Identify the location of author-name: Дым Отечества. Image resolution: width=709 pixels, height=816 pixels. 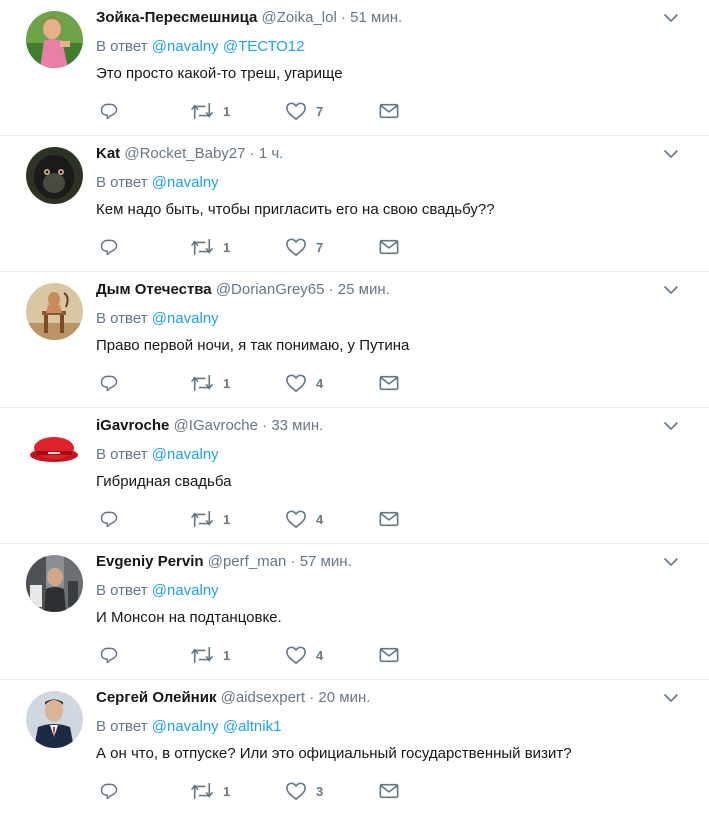
(154, 289).